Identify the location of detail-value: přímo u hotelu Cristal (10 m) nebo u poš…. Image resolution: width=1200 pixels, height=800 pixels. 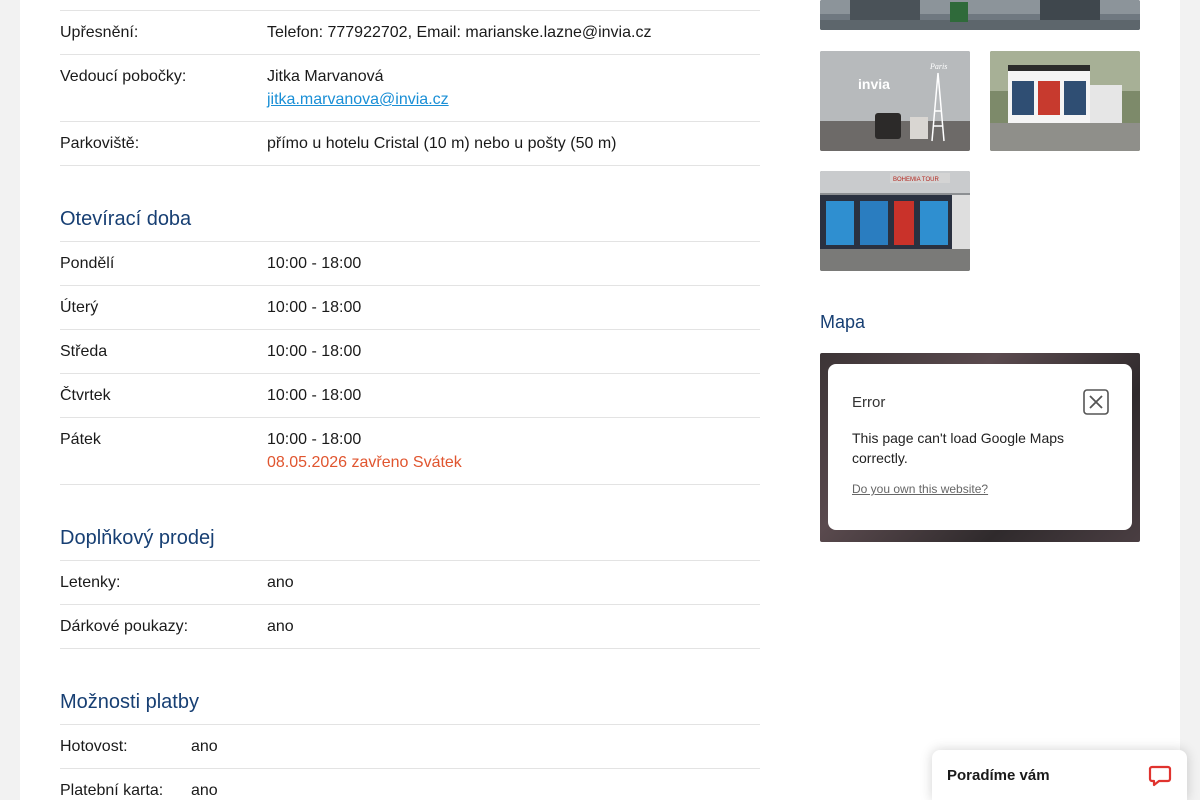
(442, 143).